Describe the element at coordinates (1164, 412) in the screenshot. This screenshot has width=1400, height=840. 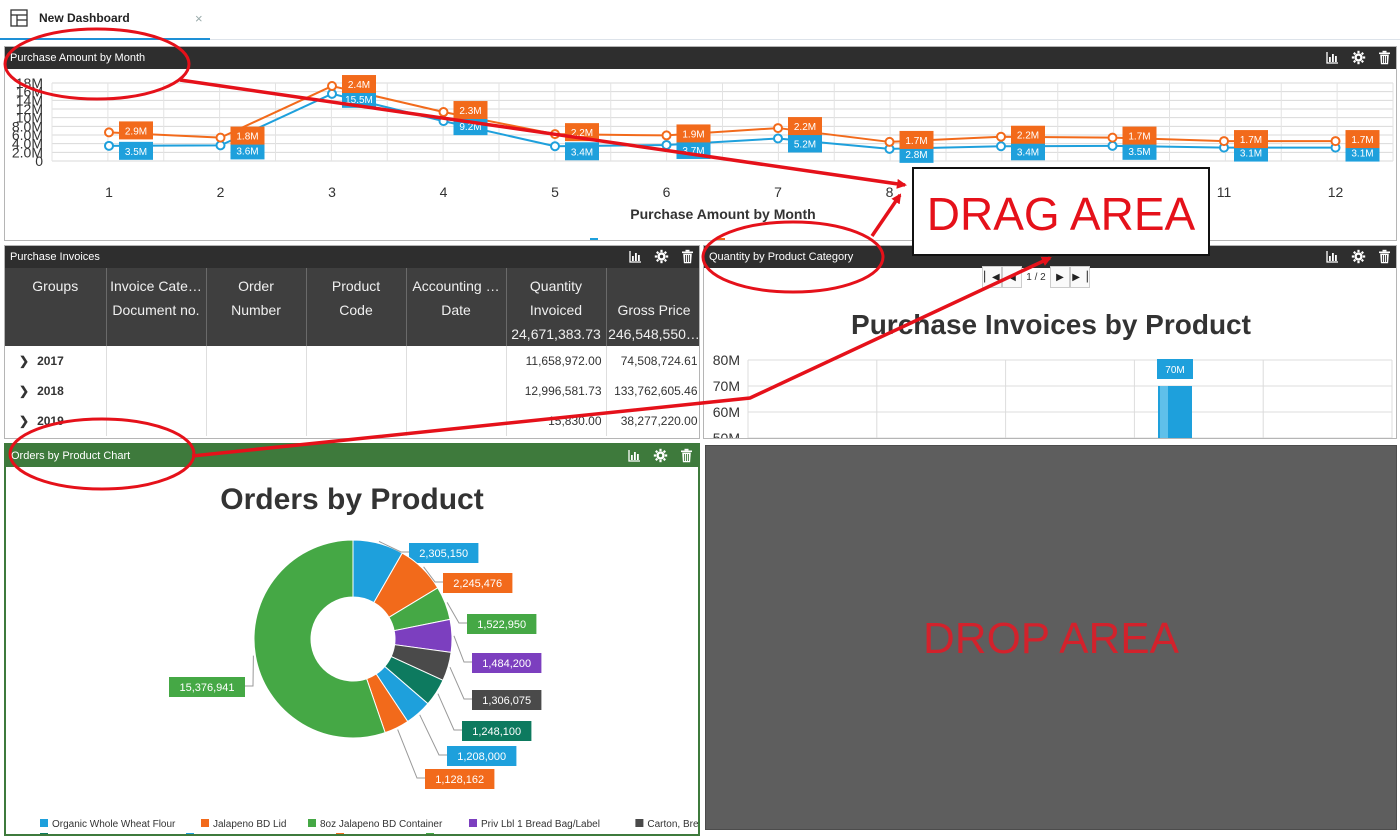
I see `bar-highlight` at that location.